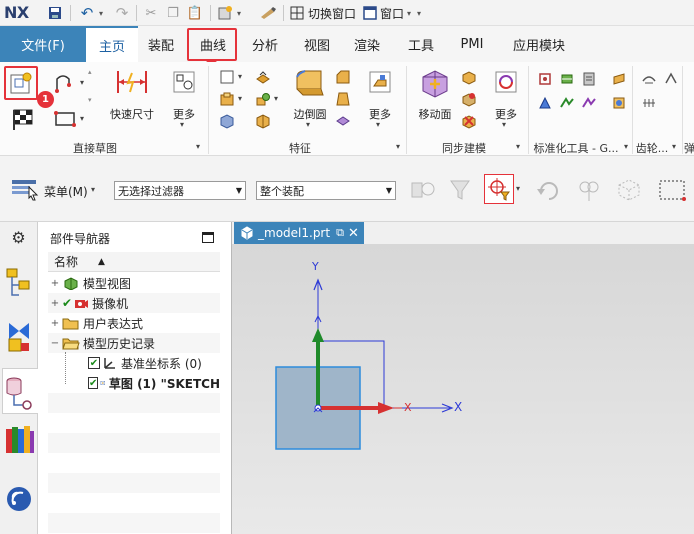 The height and width of the screenshot is (534, 694). What do you see at coordinates (672, 190) in the screenshot?
I see `rectangle-select-icon` at bounding box center [672, 190].